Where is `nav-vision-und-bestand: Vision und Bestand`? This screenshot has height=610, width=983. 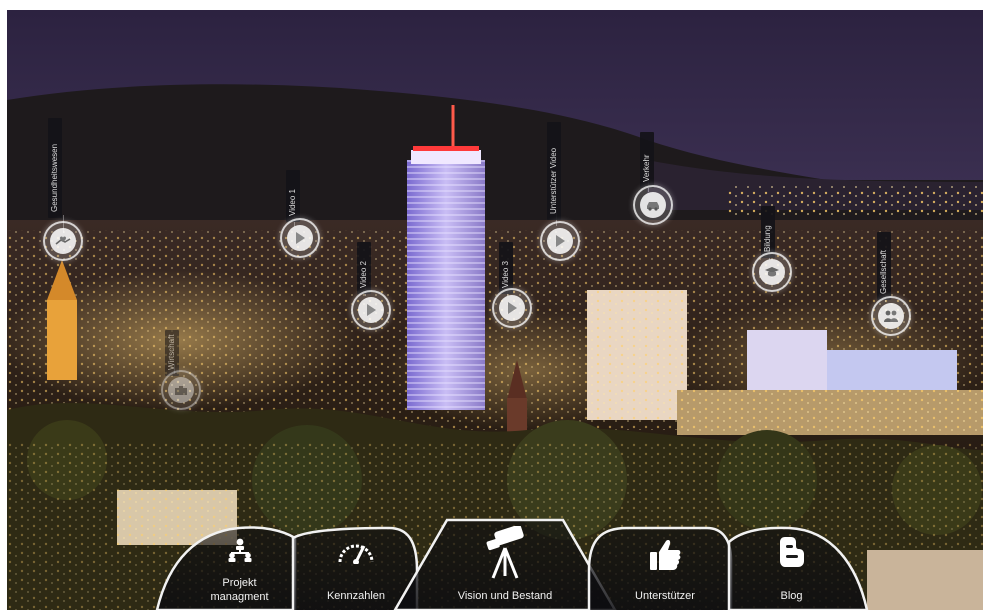
nav-vision-und-bestand: Vision und Bestand is located at coordinates (505, 566).